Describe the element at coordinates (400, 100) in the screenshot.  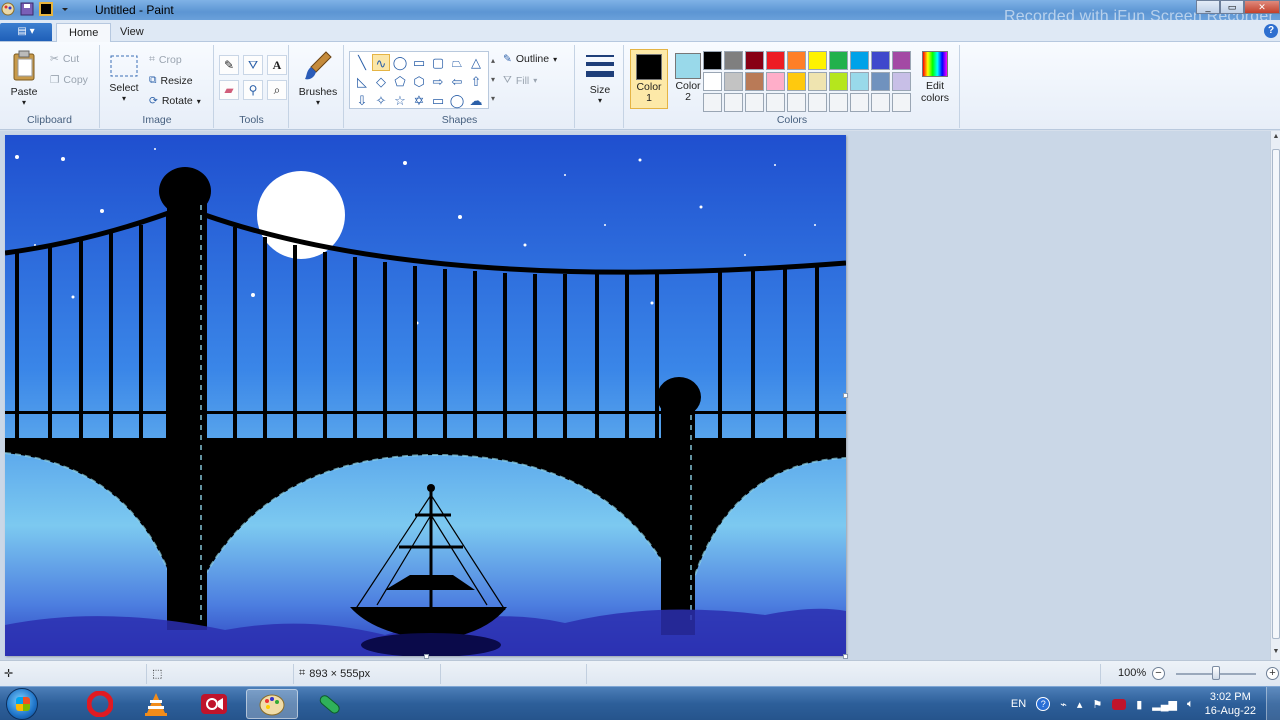
I see `five-point-star-shape-icon: ☆` at that location.